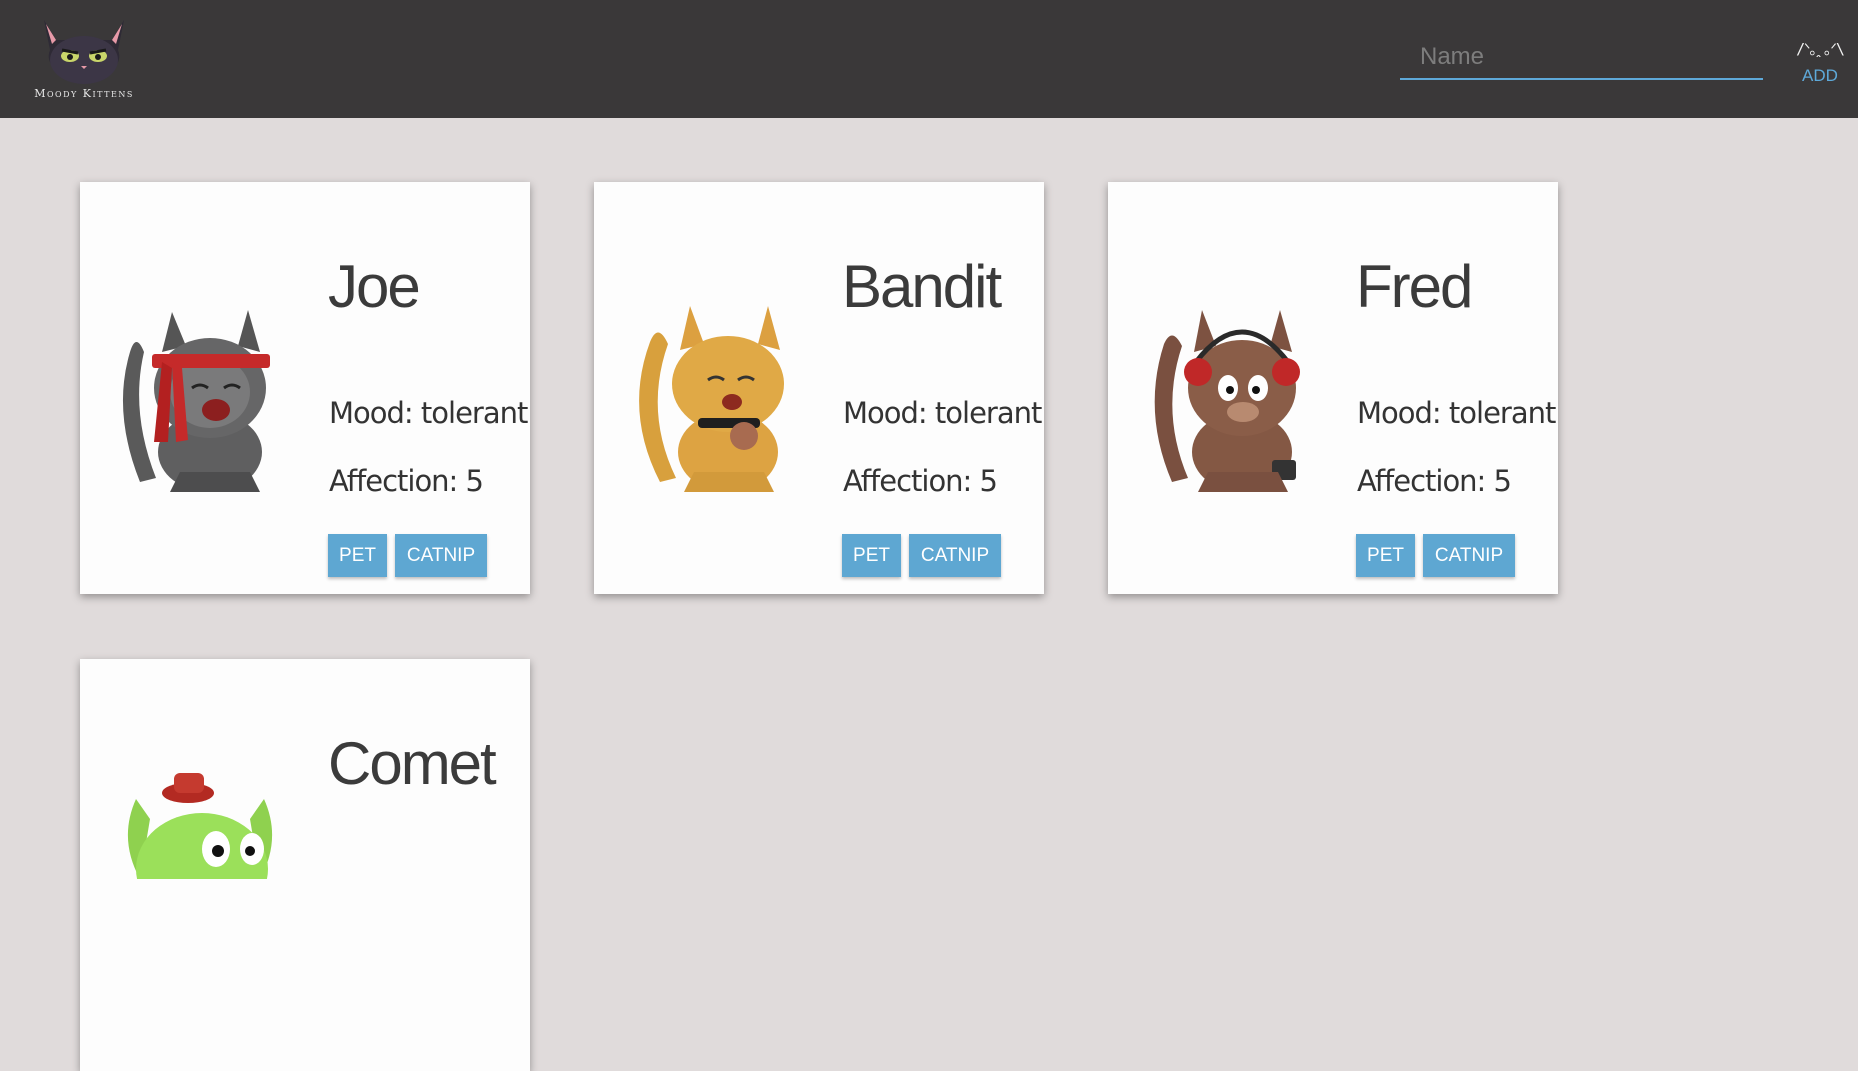 The height and width of the screenshot is (1071, 1858). Describe the element at coordinates (1820, 75) in the screenshot. I see `add-button-label: ADD` at that location.